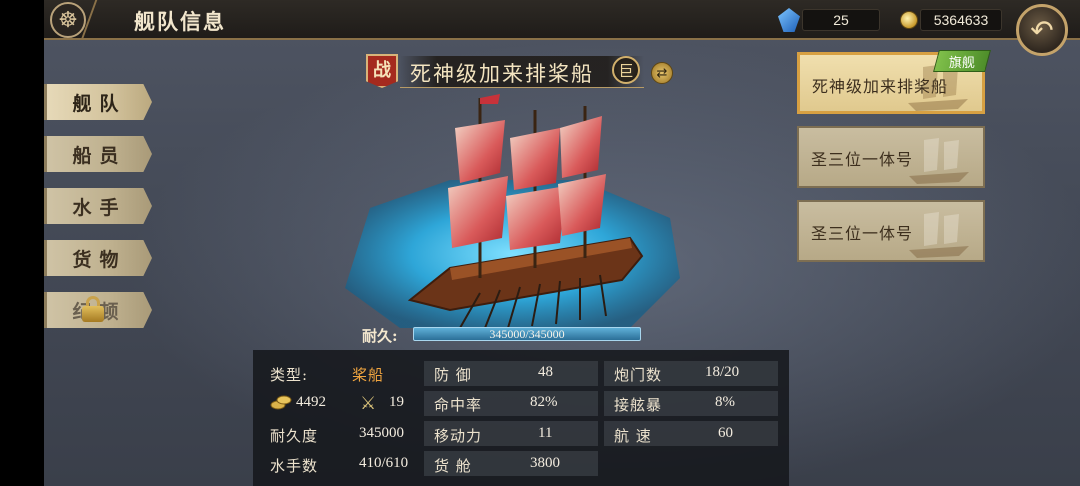 Image resolution: width=1080 pixels, height=486 pixels. I want to click on speed-value: 60, so click(725, 433).